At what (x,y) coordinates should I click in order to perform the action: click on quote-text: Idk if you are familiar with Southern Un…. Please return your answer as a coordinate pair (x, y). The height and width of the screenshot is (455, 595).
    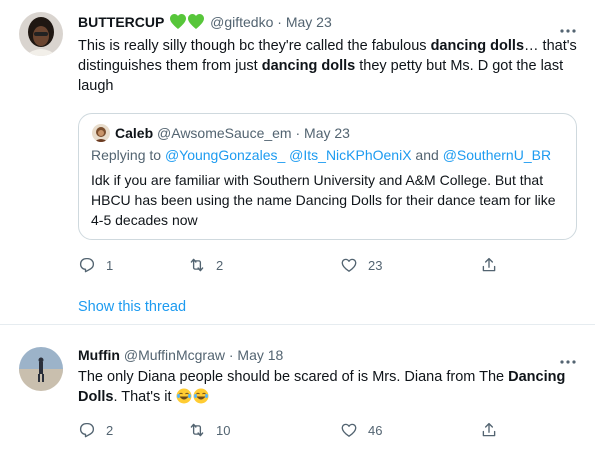
    Looking at the image, I should click on (323, 200).